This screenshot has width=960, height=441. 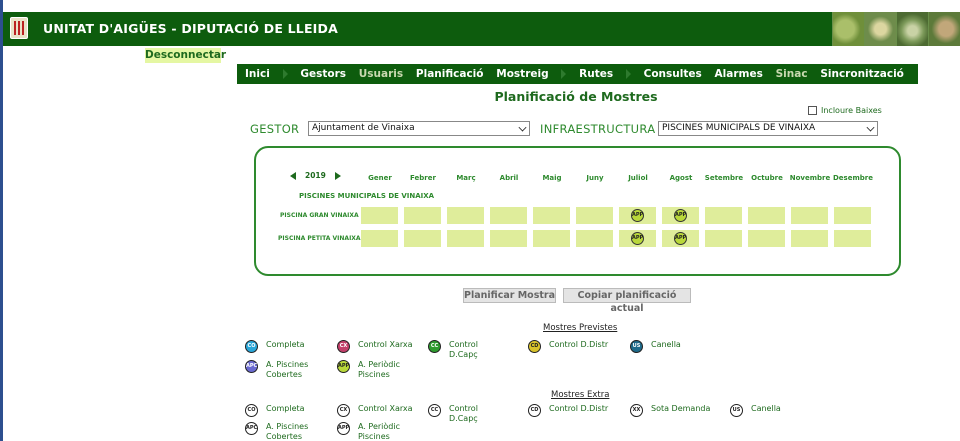 I want to click on copy-plan-button: Copiar planificació actual, so click(x=627, y=301).